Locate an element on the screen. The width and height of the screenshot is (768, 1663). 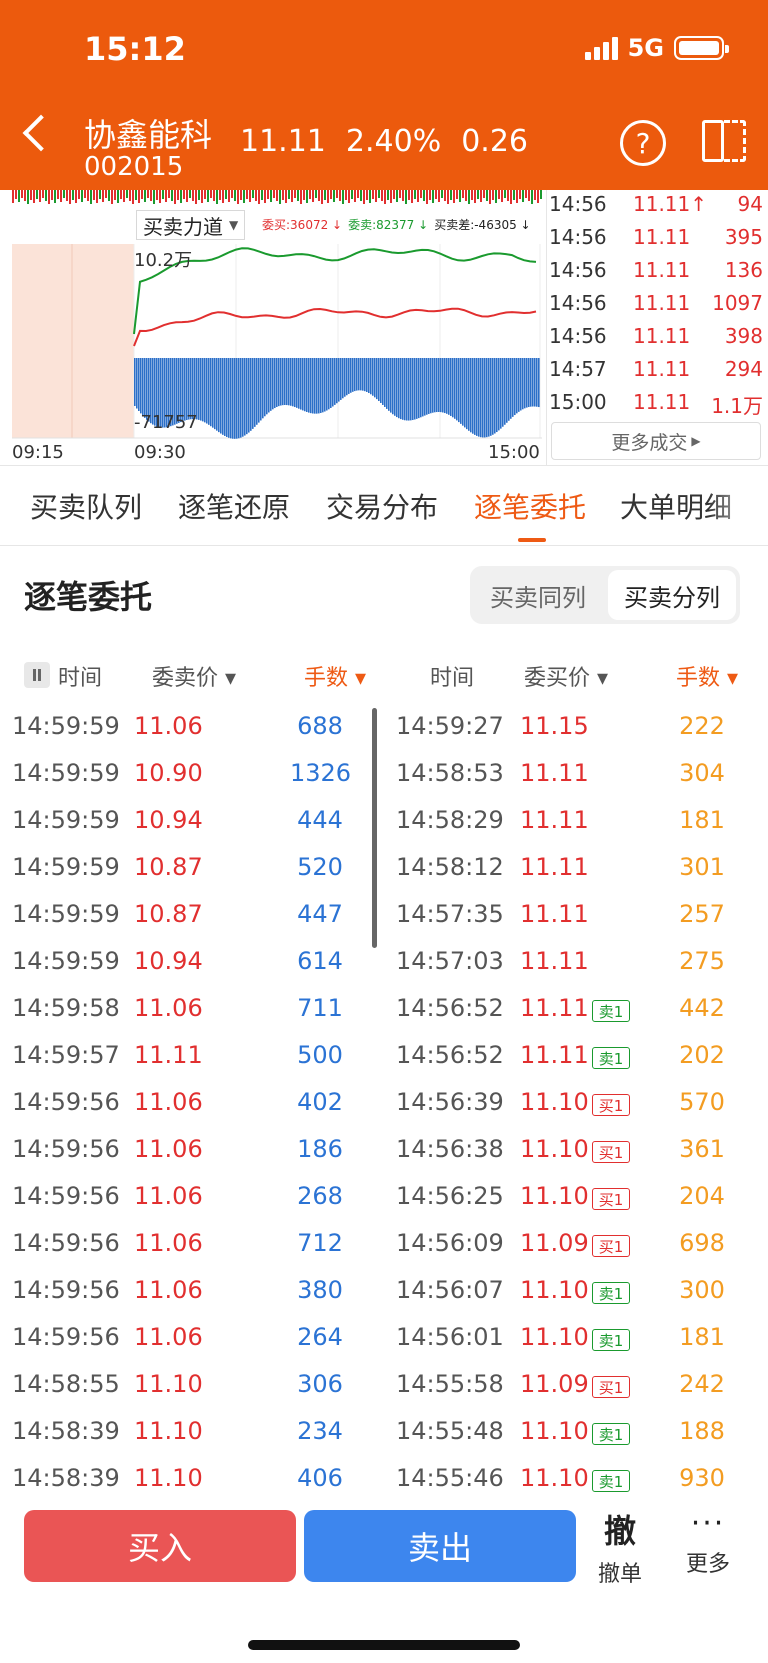
tab-restore: 逐笔还原 is located at coordinates (234, 506).